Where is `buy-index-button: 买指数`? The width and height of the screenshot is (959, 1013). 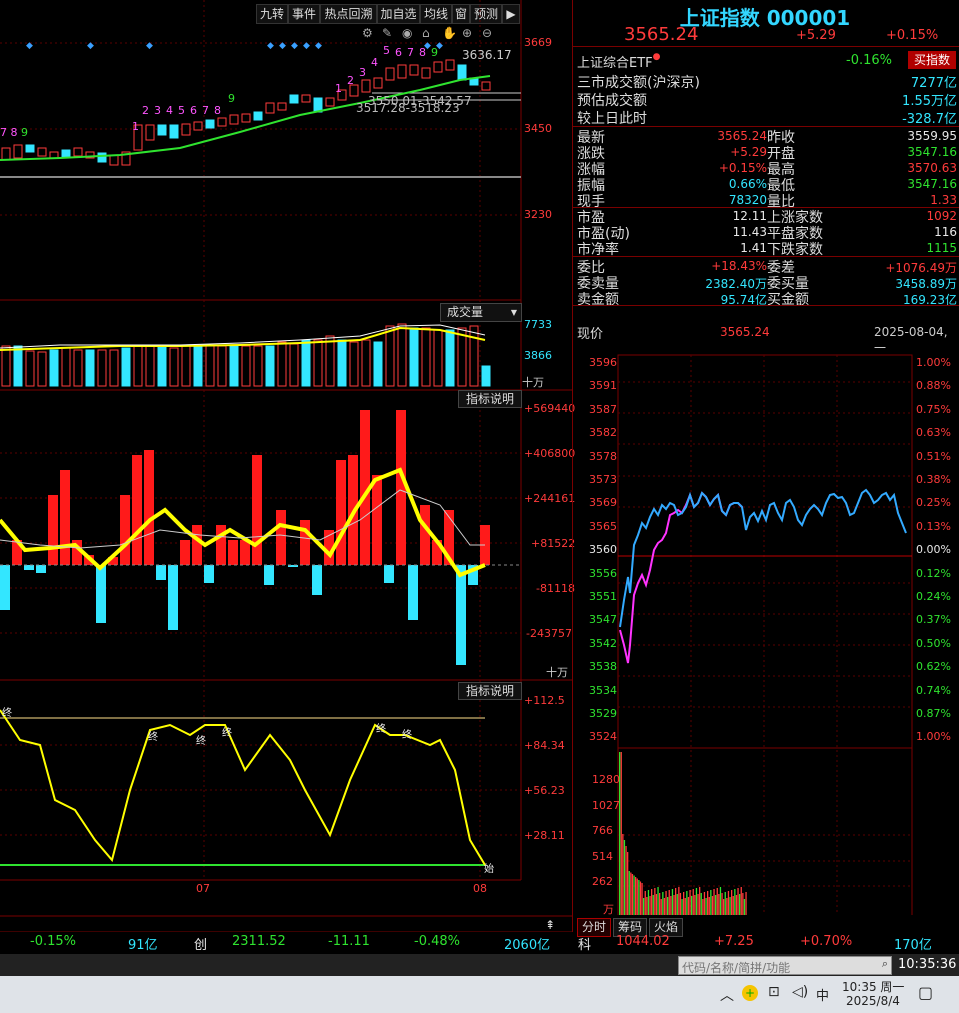 buy-index-button: 买指数 is located at coordinates (932, 60).